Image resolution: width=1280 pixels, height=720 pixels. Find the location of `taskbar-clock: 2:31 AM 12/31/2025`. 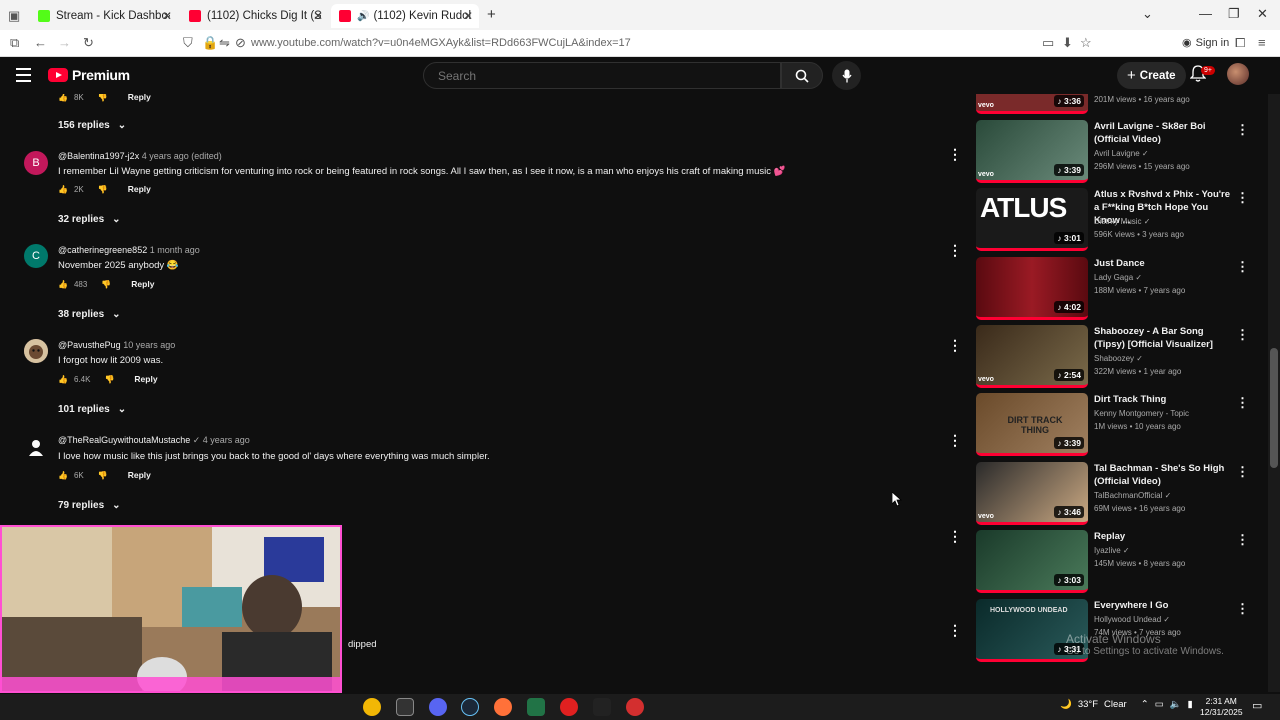

taskbar-clock: 2:31 AM 12/31/2025 is located at coordinates (1221, 707).